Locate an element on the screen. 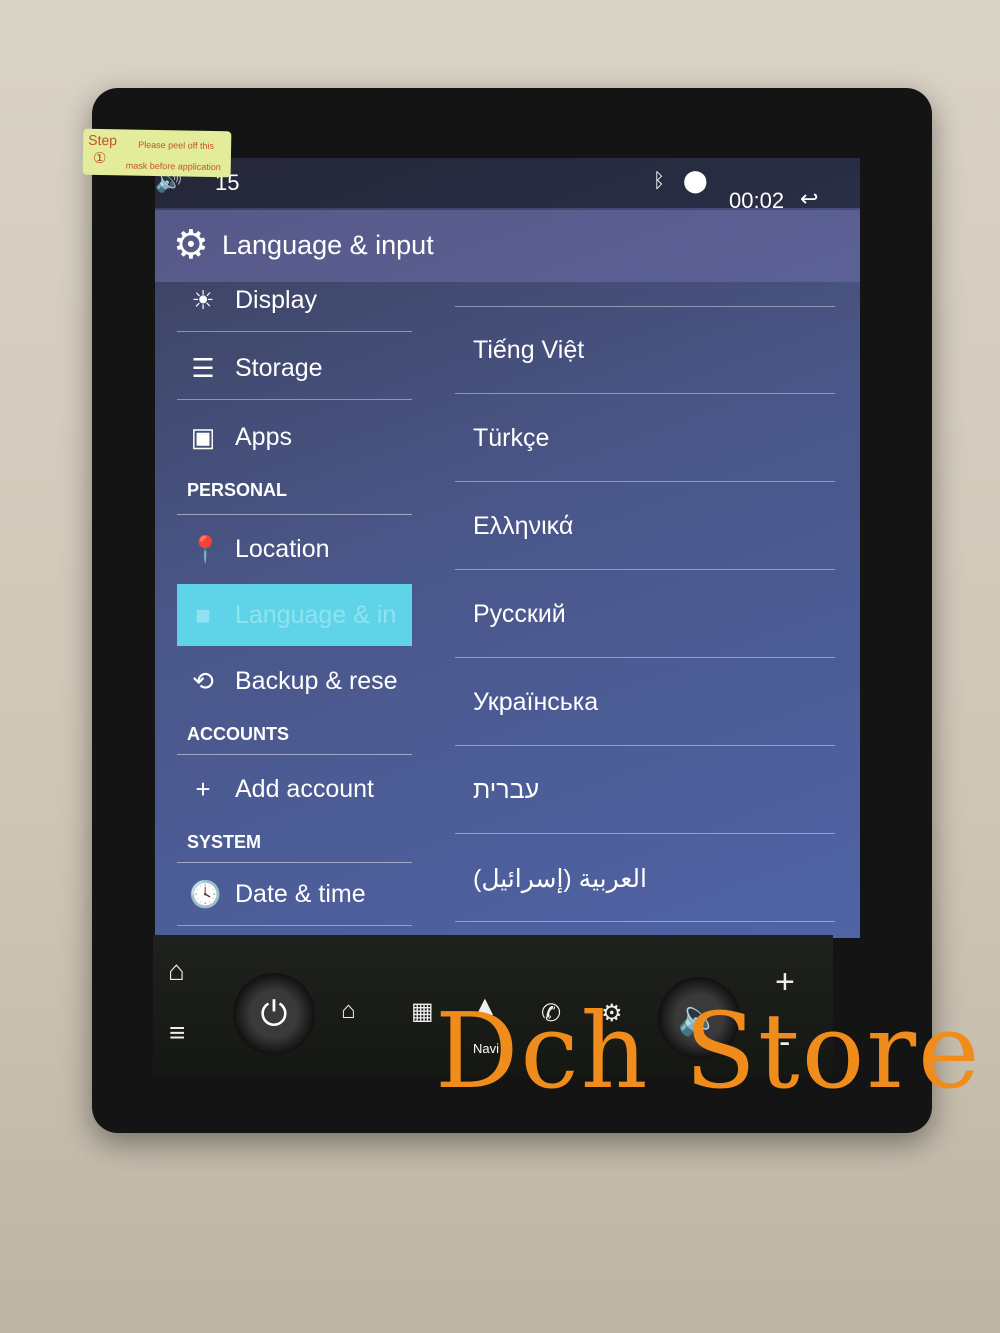 This screenshot has width=1000, height=1333. sidebar-item-label: Add account is located at coordinates (304, 788).